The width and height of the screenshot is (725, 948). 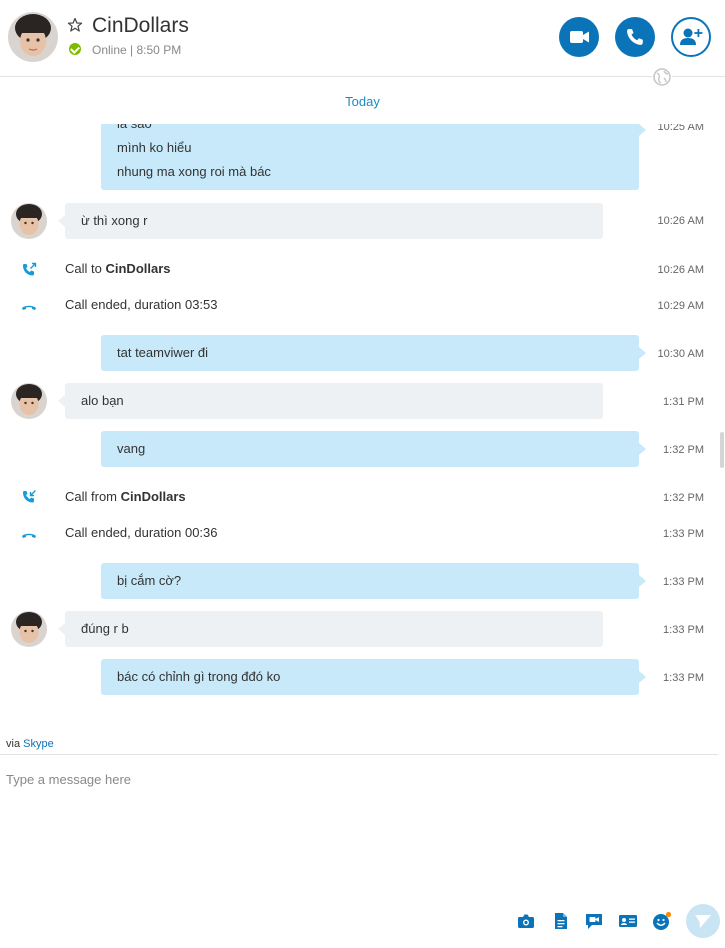 I want to click on composer-divider, so click(x=359, y=754).